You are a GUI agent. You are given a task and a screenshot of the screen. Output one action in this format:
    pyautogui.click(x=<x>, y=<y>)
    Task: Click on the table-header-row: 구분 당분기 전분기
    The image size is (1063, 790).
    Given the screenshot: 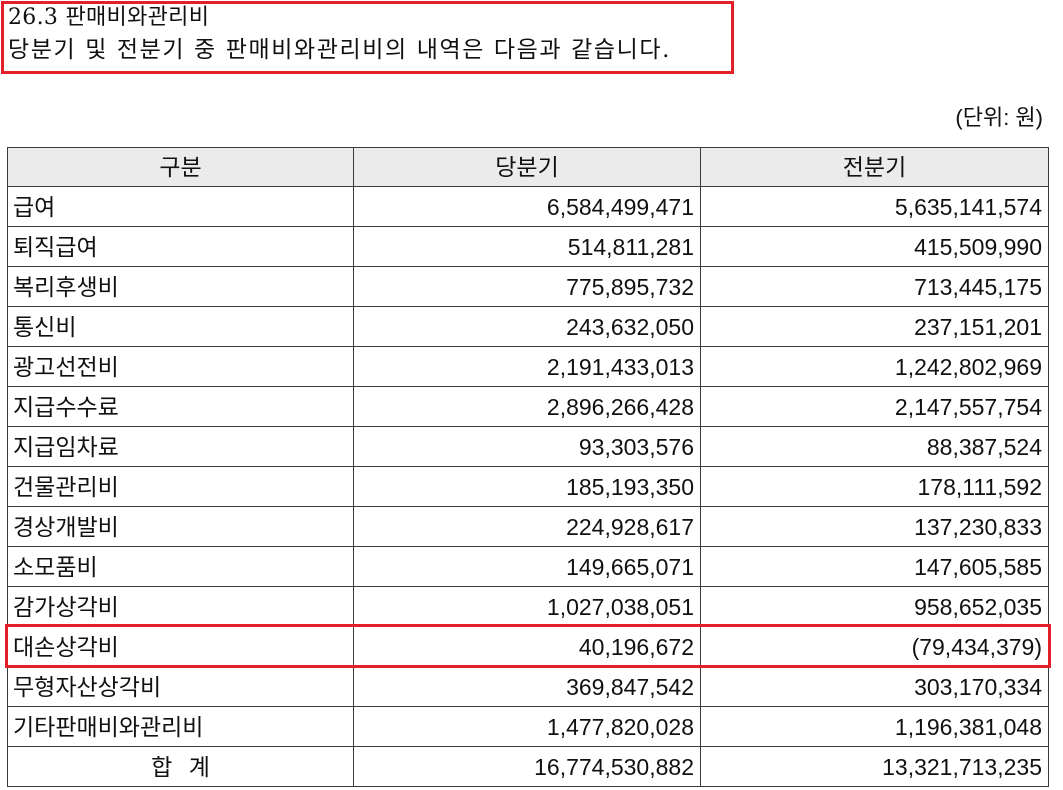 What is the action you would take?
    pyautogui.click(x=528, y=167)
    